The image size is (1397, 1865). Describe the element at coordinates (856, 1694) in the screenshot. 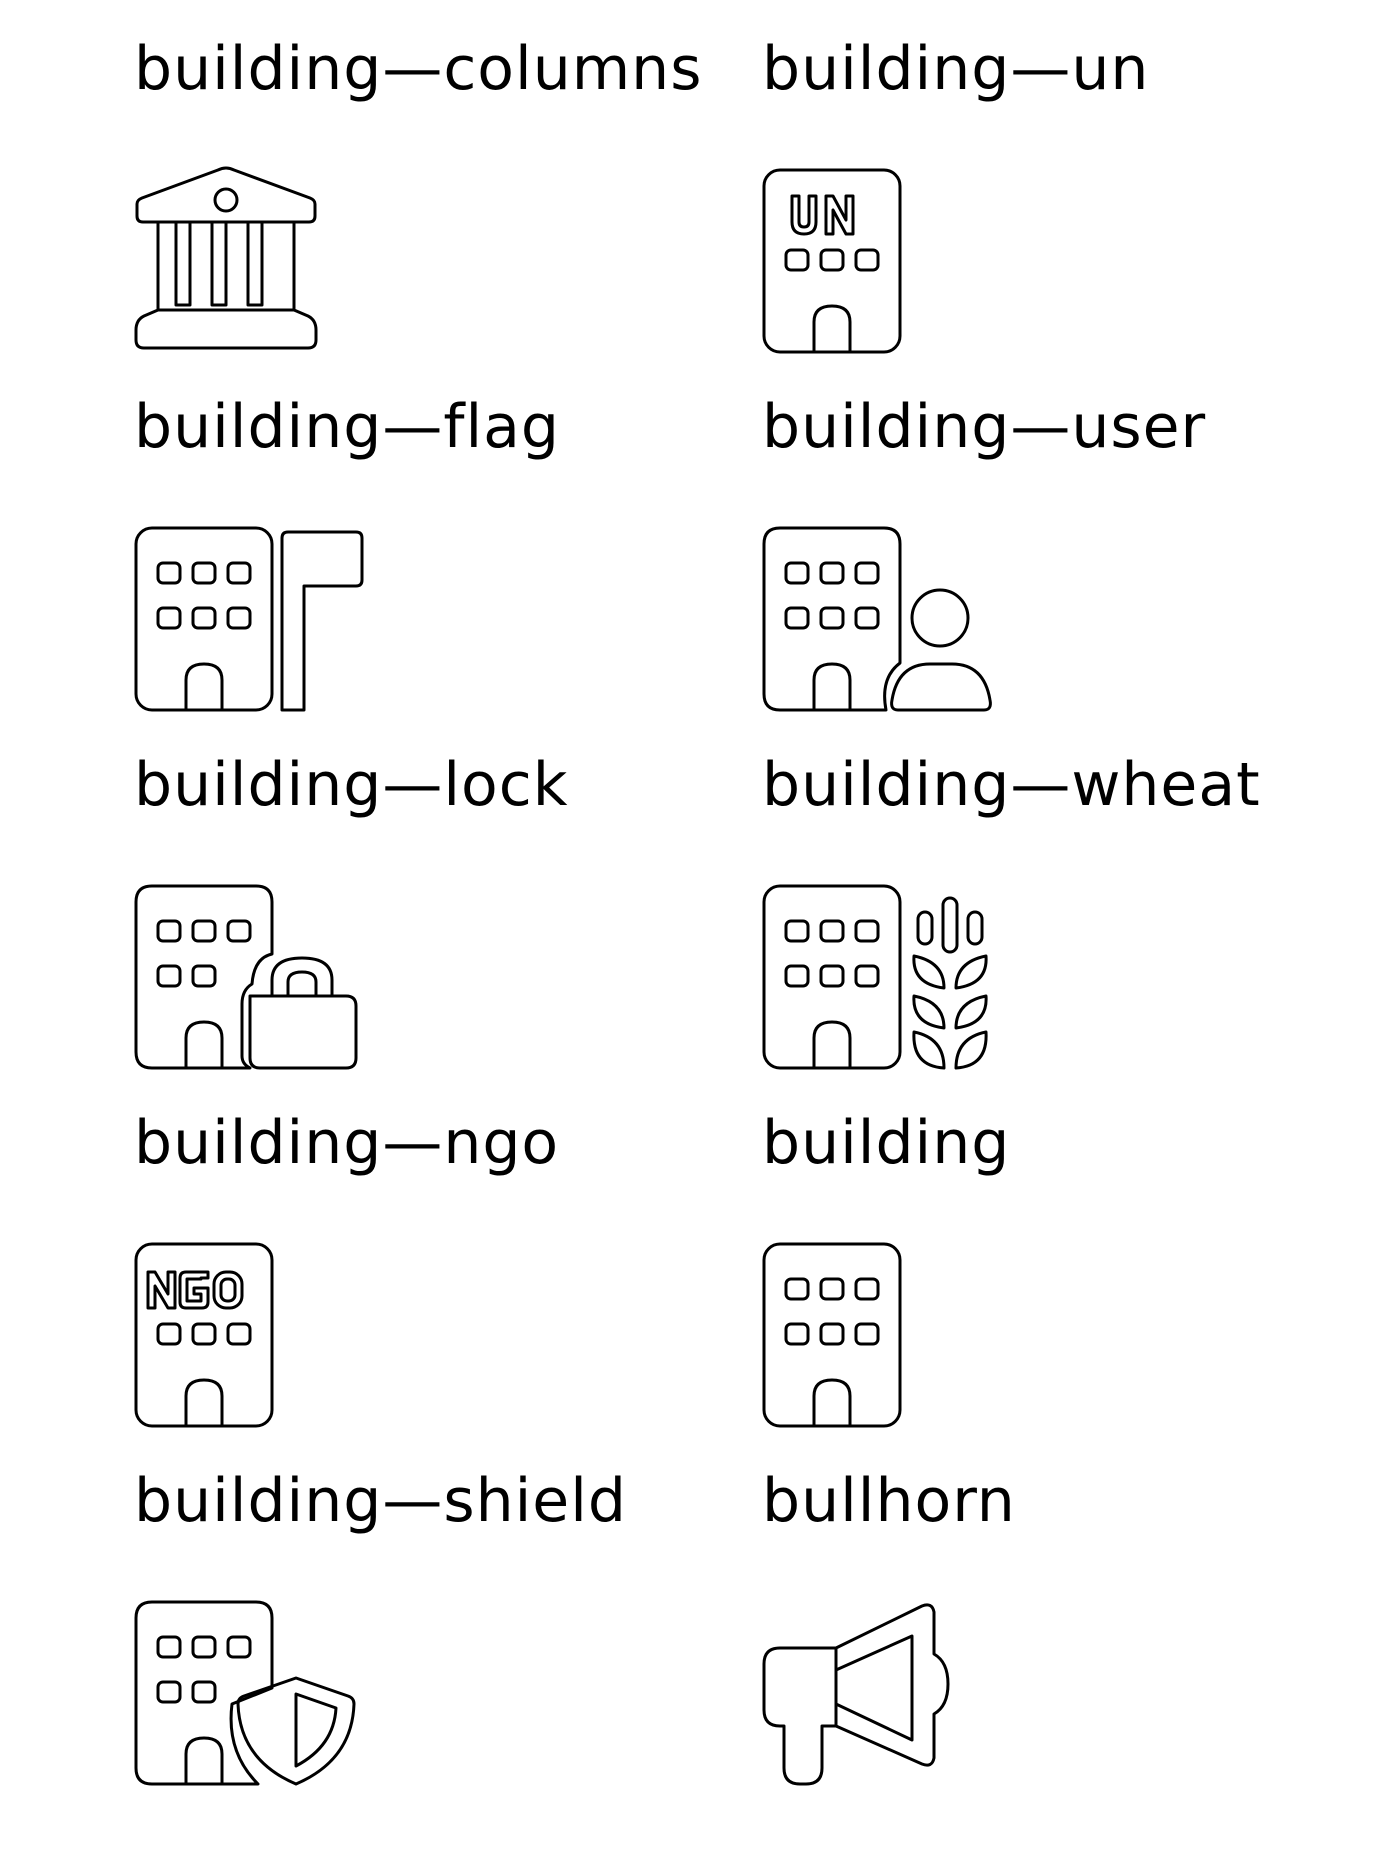

I see `bullhorn-icon` at that location.